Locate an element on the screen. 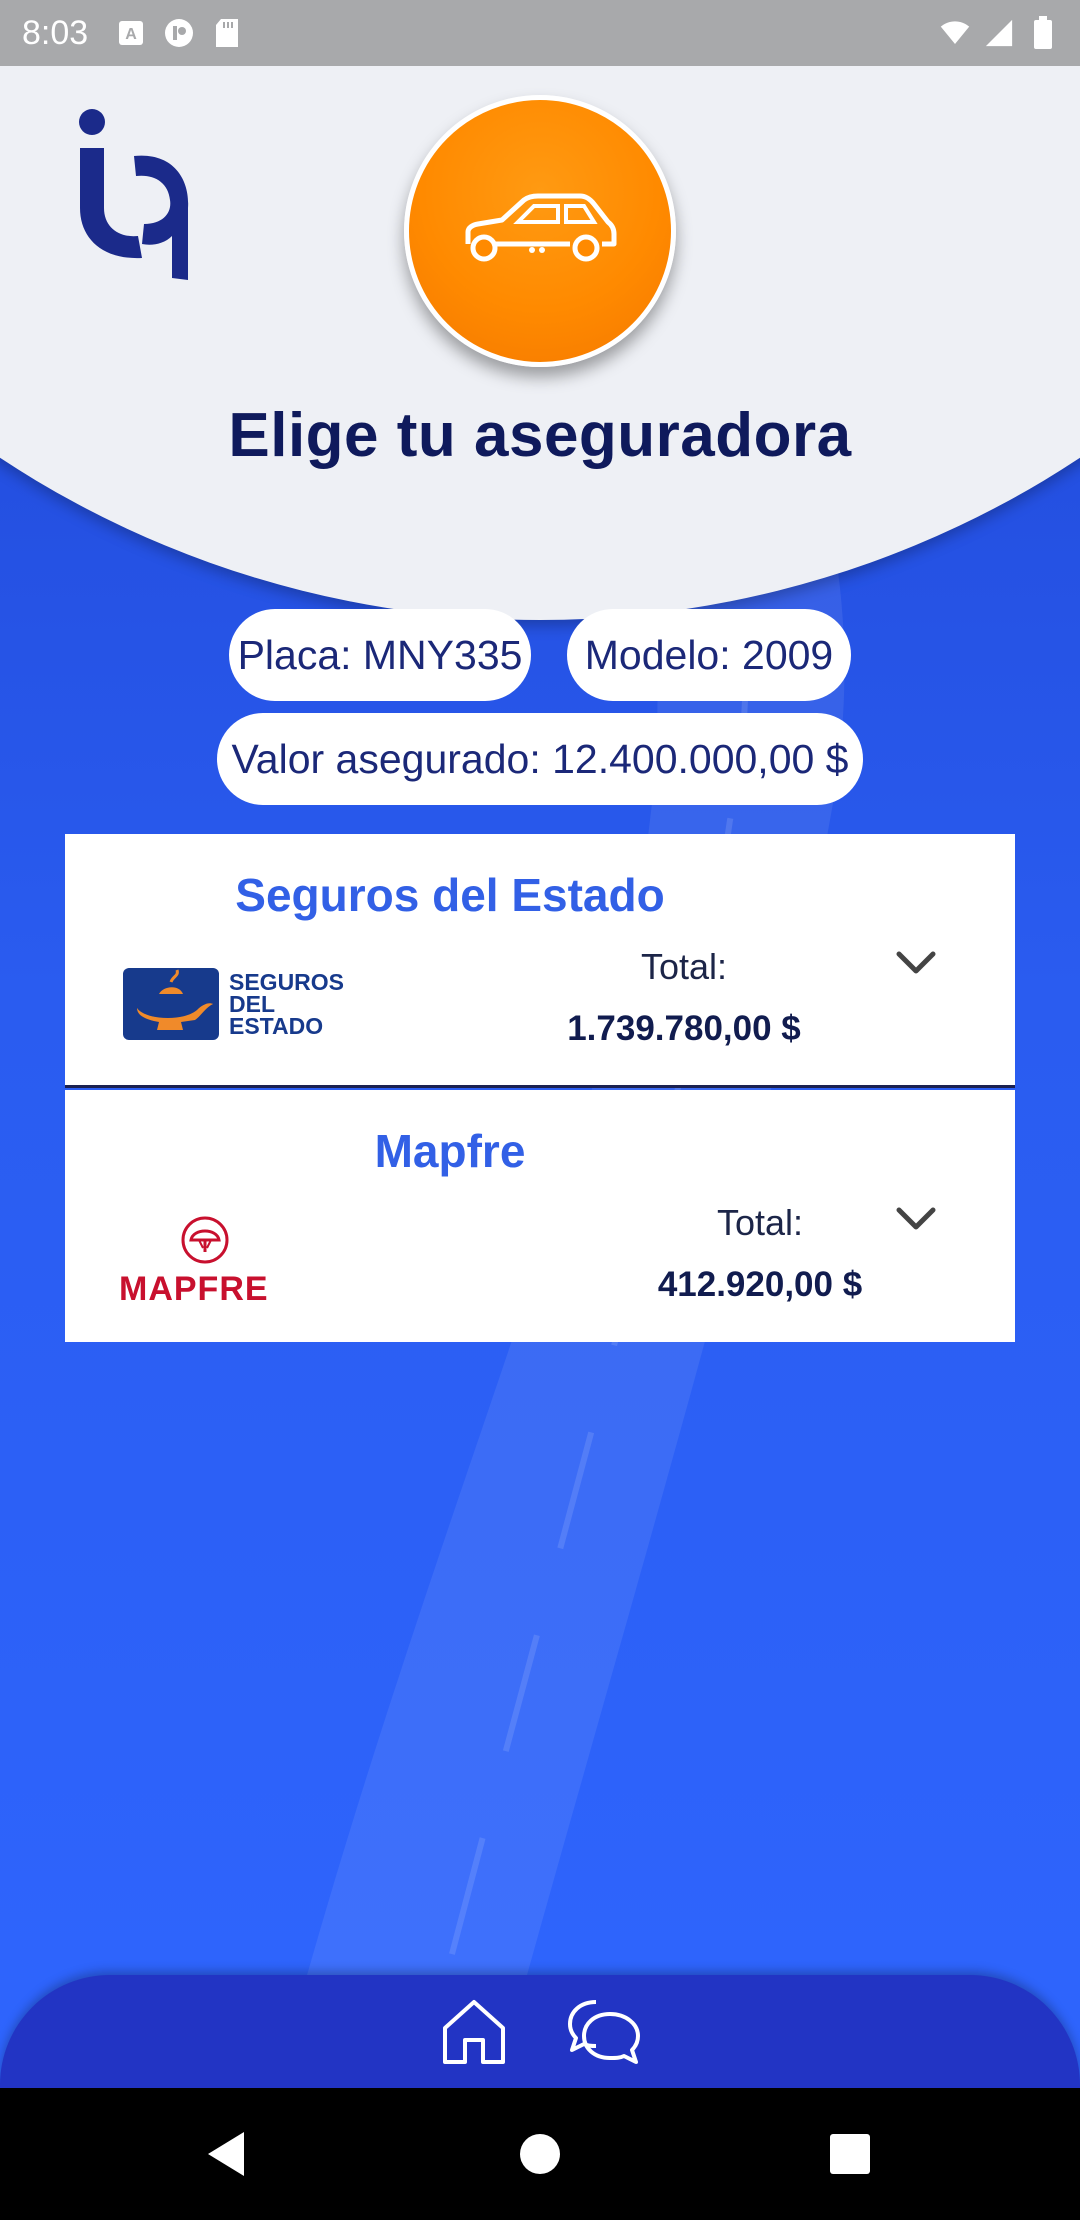 The width and height of the screenshot is (1080, 2220). square-icon is located at coordinates (850, 2154).